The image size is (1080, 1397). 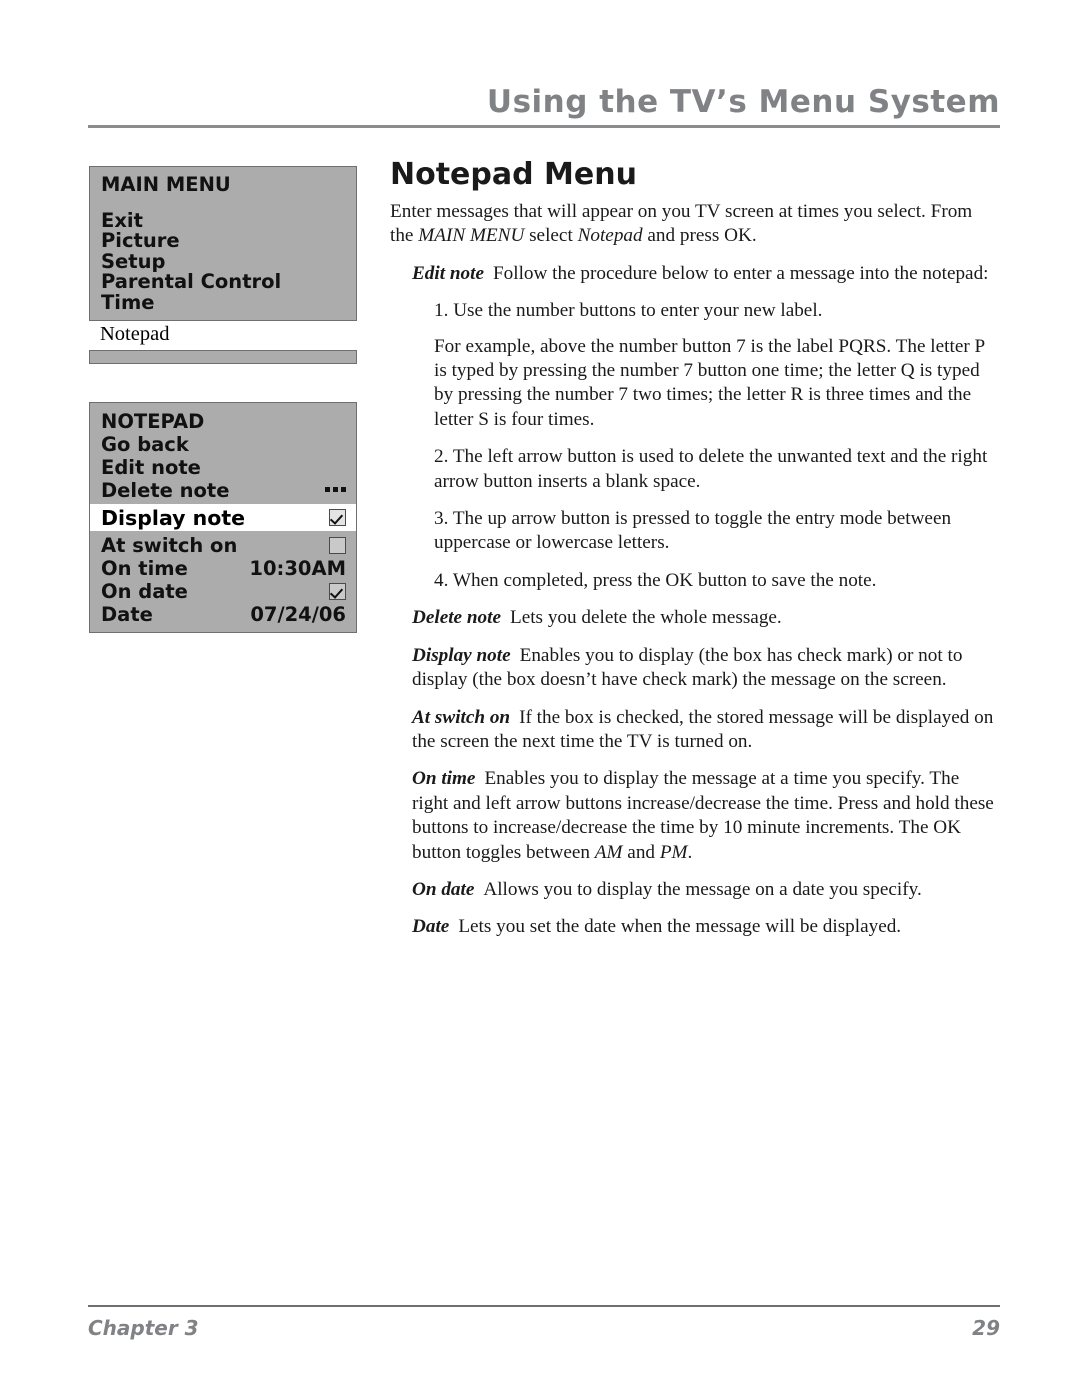 I want to click on on-time-description-c: ., so click(x=690, y=852).